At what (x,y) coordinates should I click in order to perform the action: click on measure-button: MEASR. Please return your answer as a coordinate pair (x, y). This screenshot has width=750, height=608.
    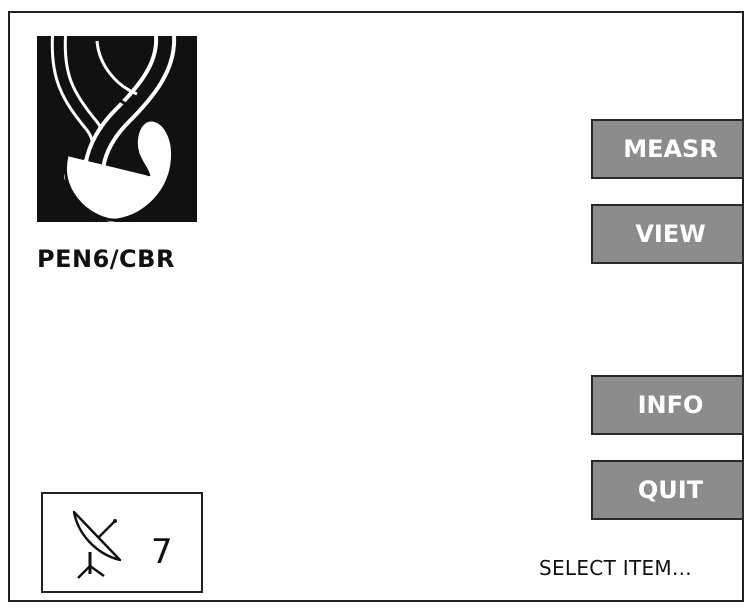
    Looking at the image, I should click on (667, 149).